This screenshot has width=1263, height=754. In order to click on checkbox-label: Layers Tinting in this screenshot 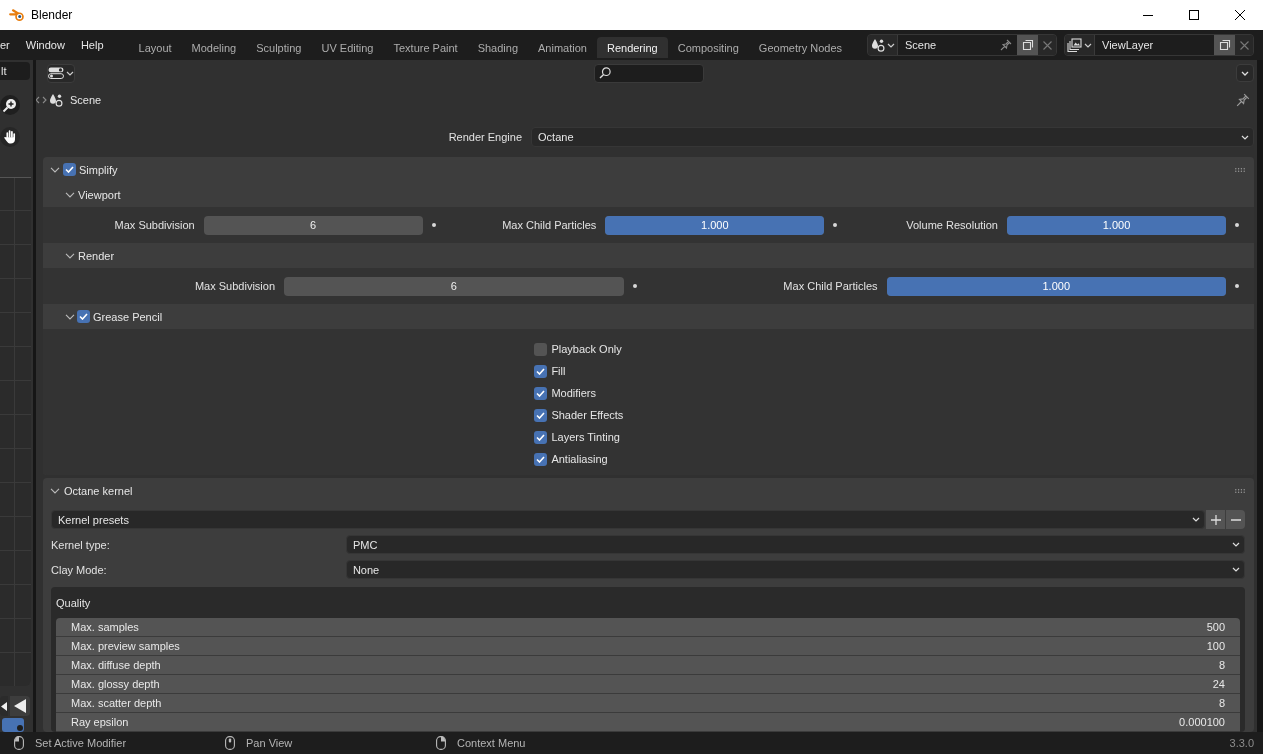, I will do `click(585, 437)`.